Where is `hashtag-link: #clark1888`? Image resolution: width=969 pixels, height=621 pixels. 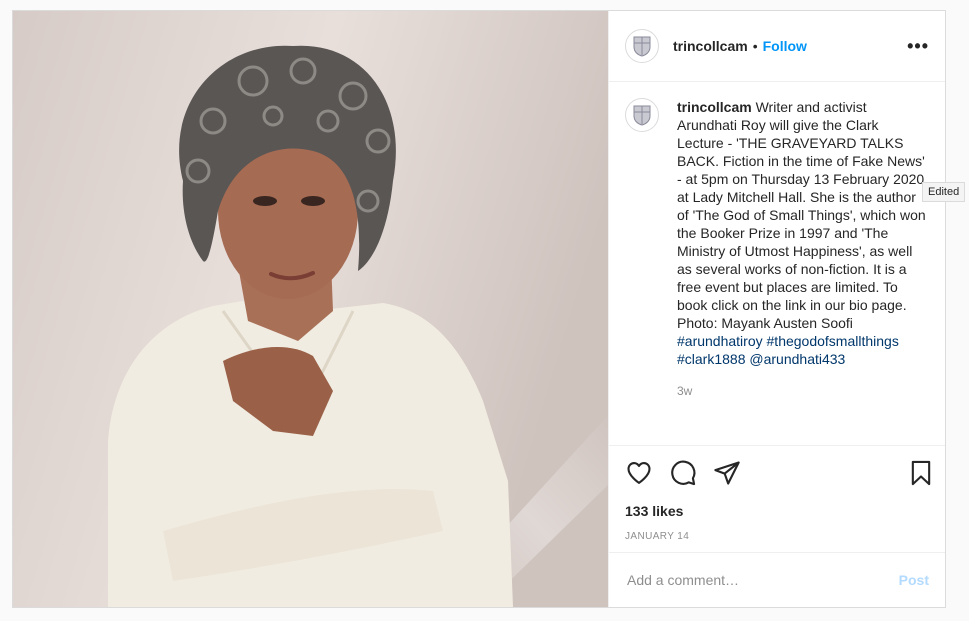
hashtag-link: #clark1888 is located at coordinates (711, 359).